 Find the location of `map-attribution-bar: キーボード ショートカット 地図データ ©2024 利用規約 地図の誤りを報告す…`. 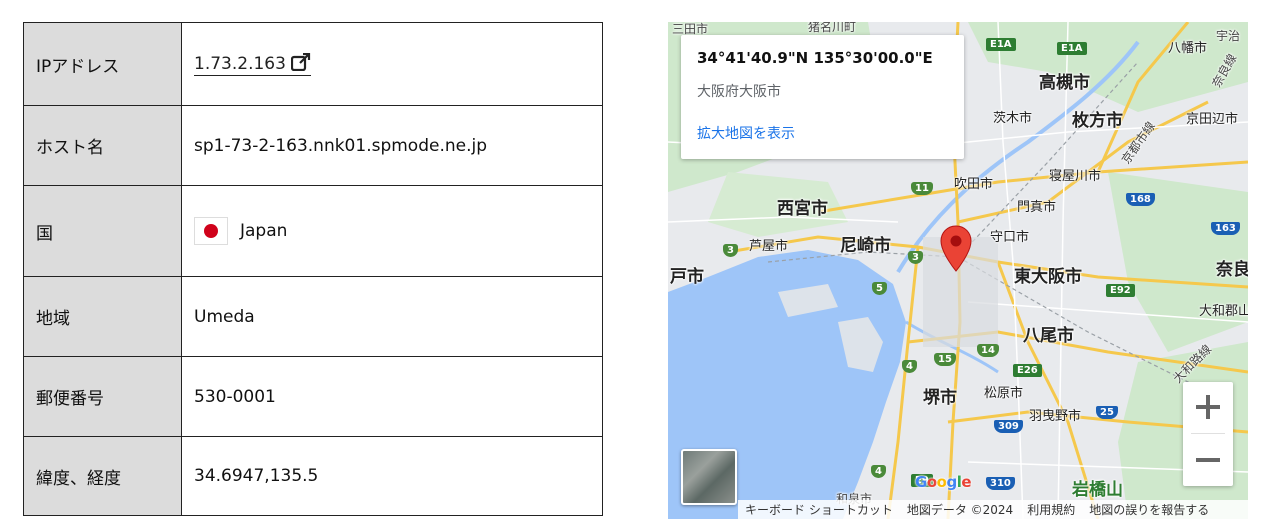

map-attribution-bar: キーボード ショートカット 地図データ ©2024 利用規約 地図の誤りを報告す… is located at coordinates (993, 509).